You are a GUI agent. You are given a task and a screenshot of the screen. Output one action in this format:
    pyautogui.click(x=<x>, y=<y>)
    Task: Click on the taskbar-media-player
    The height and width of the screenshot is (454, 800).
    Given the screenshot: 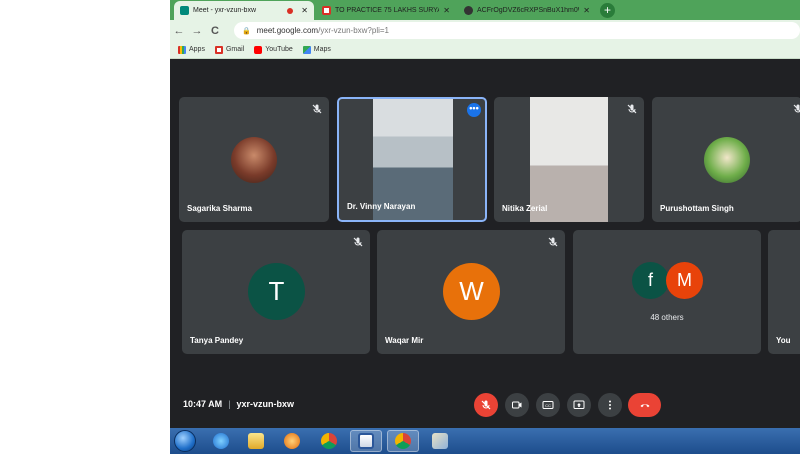 What is the action you would take?
    pyautogui.click(x=292, y=441)
    